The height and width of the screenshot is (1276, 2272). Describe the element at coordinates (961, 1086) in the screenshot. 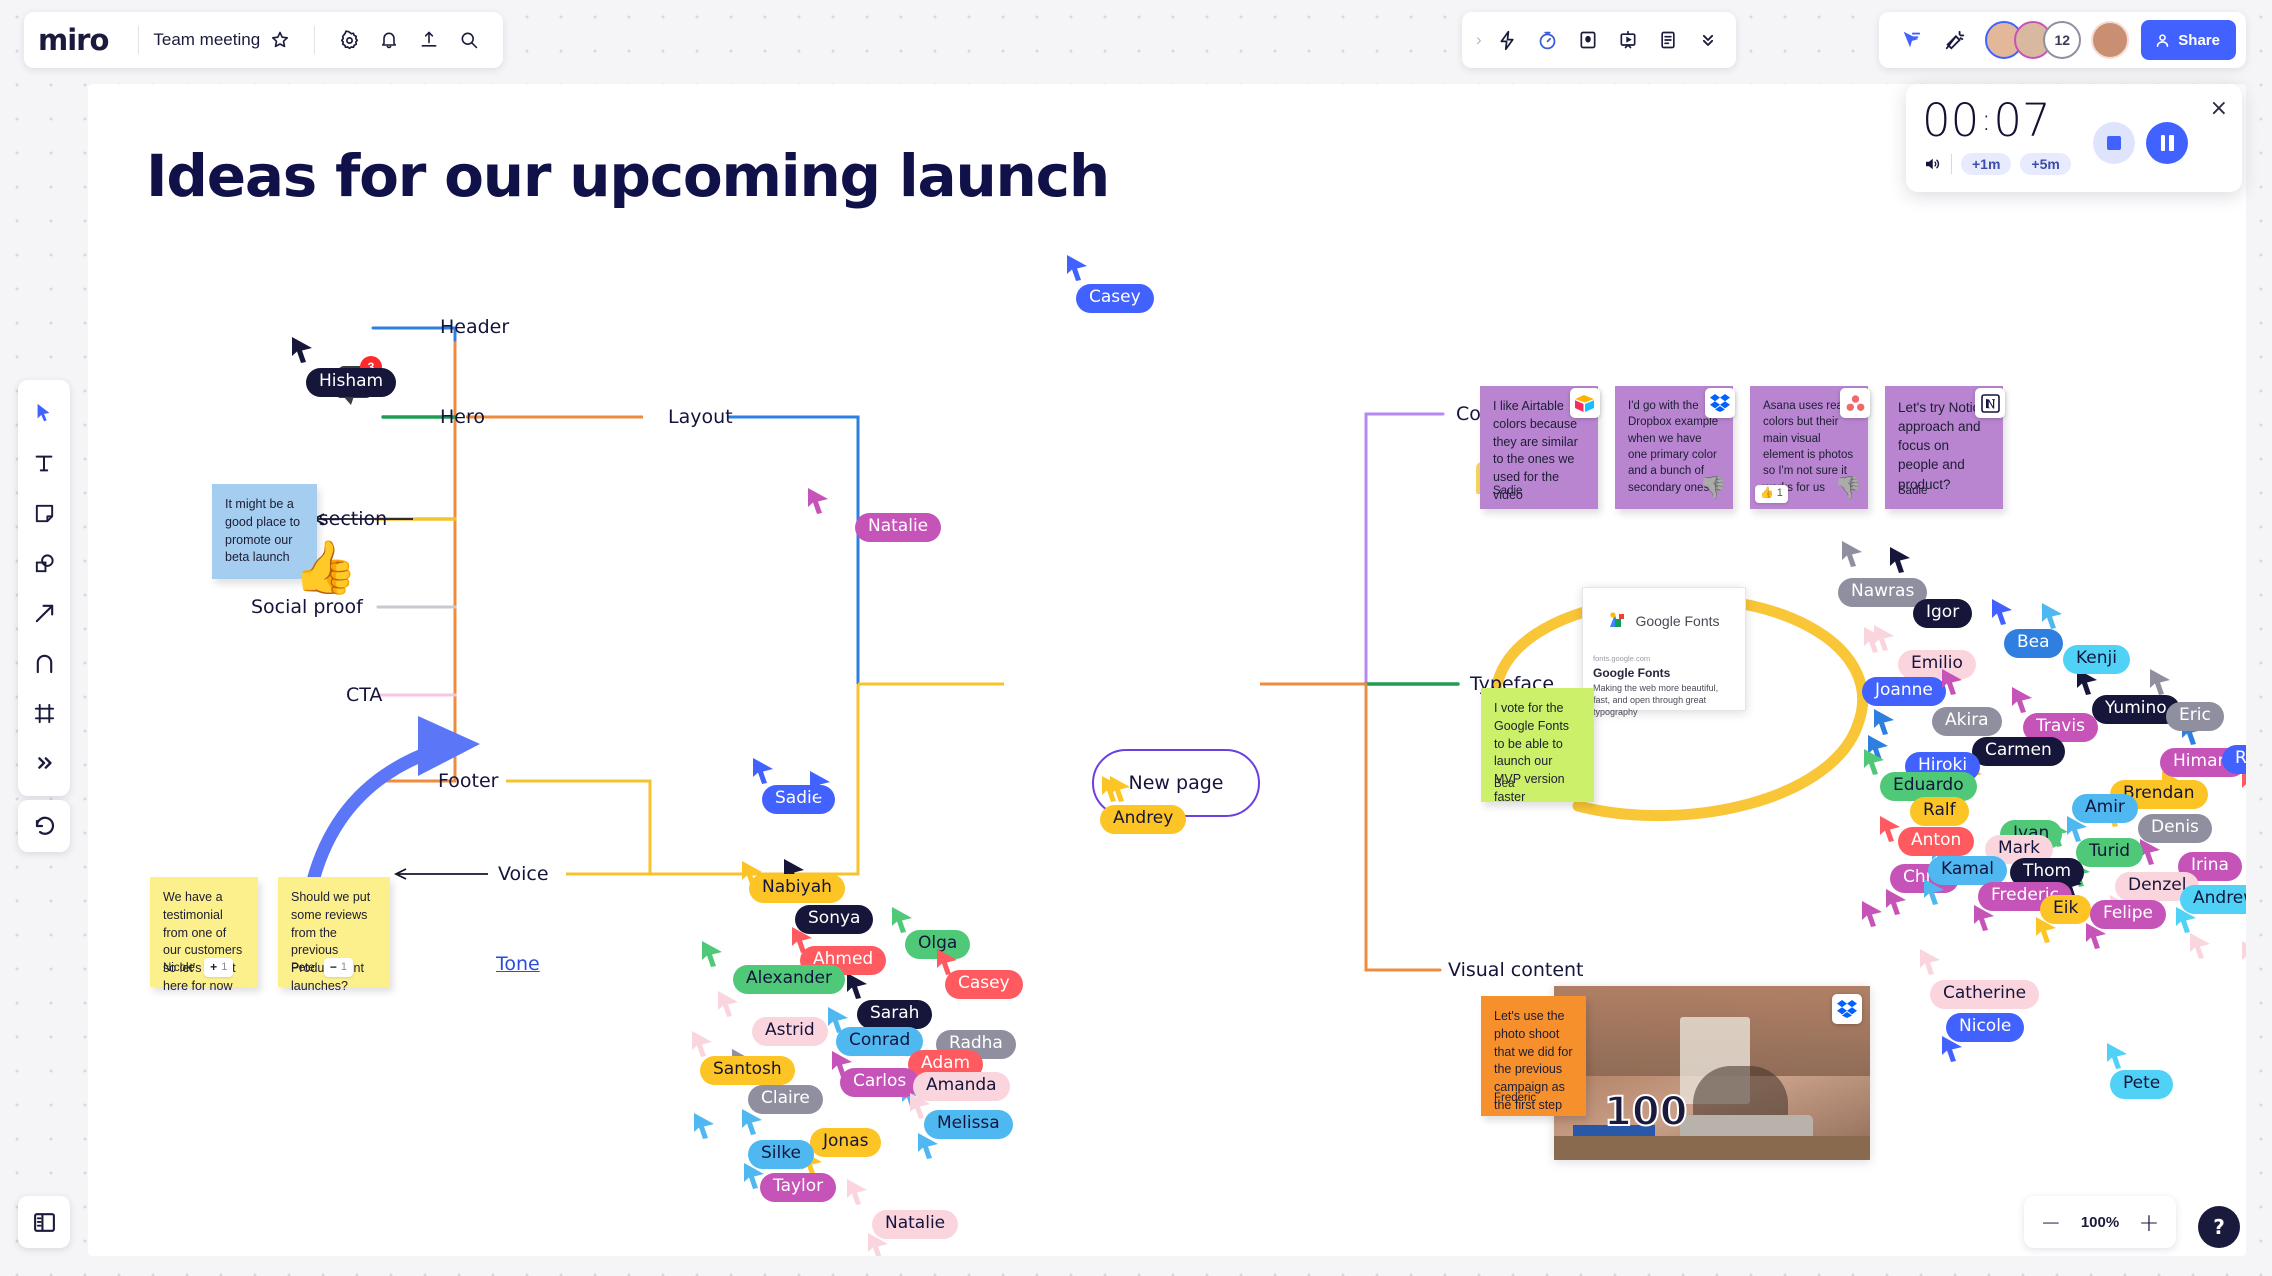

I see `collaborator-name-tag: Amanda` at that location.